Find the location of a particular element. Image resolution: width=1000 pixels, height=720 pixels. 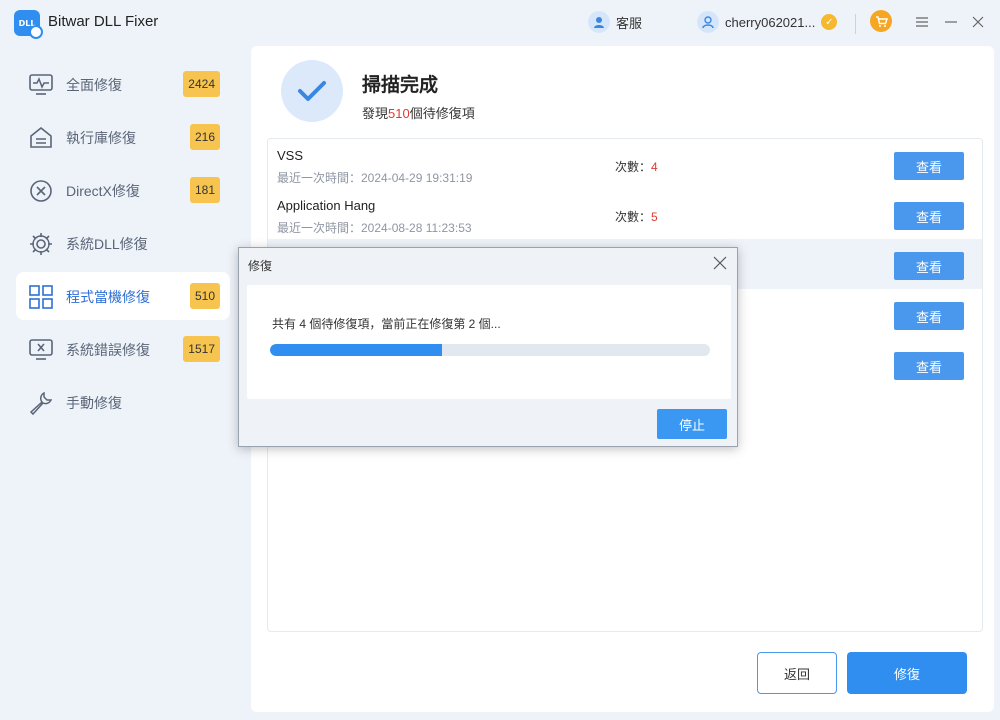

scan-title: 掃描完成 is located at coordinates (400, 85).